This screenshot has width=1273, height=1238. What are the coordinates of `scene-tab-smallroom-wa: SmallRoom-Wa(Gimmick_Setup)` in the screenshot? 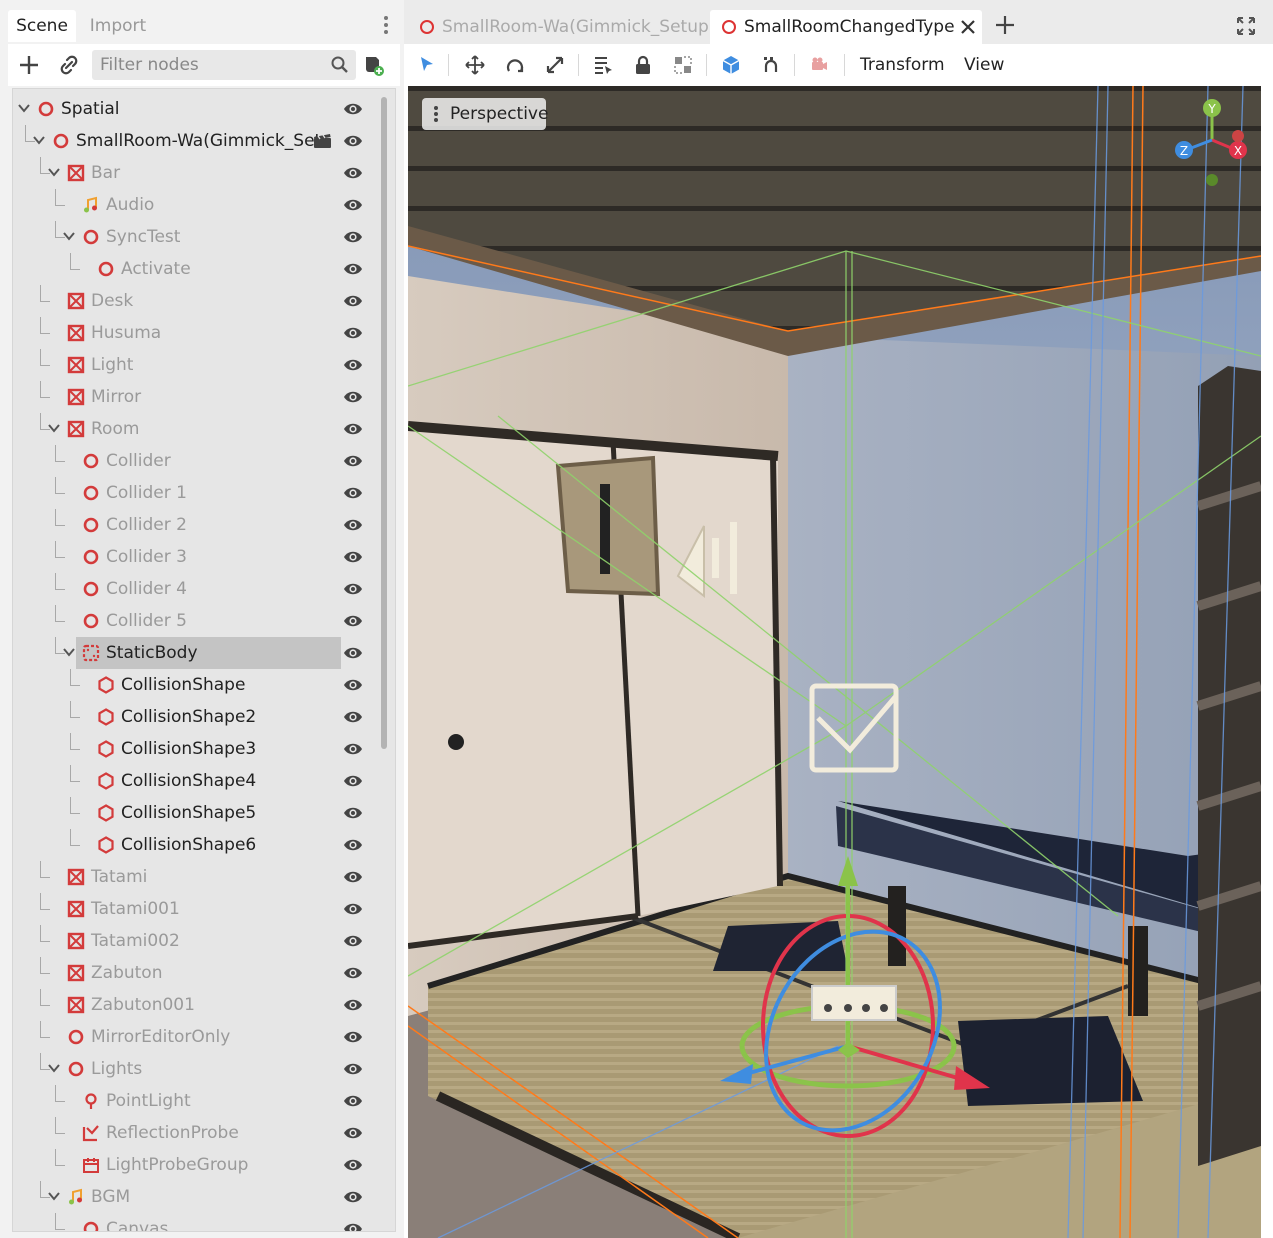 It's located at (561, 27).